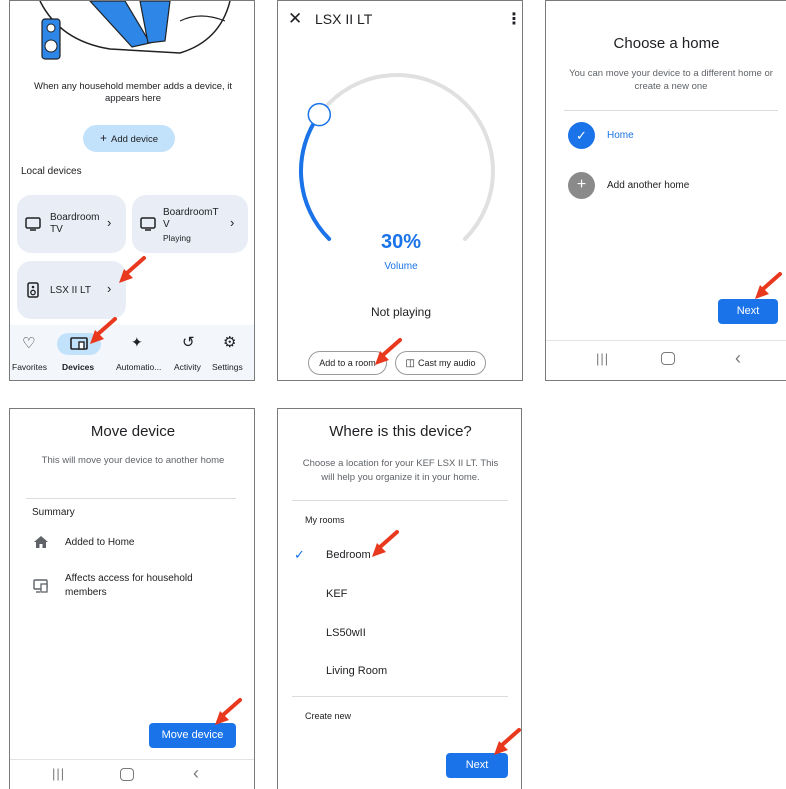 Image resolution: width=786 pixels, height=789 pixels. Describe the element at coordinates (348, 555) in the screenshot. I see `room-label: Bedroom` at that location.